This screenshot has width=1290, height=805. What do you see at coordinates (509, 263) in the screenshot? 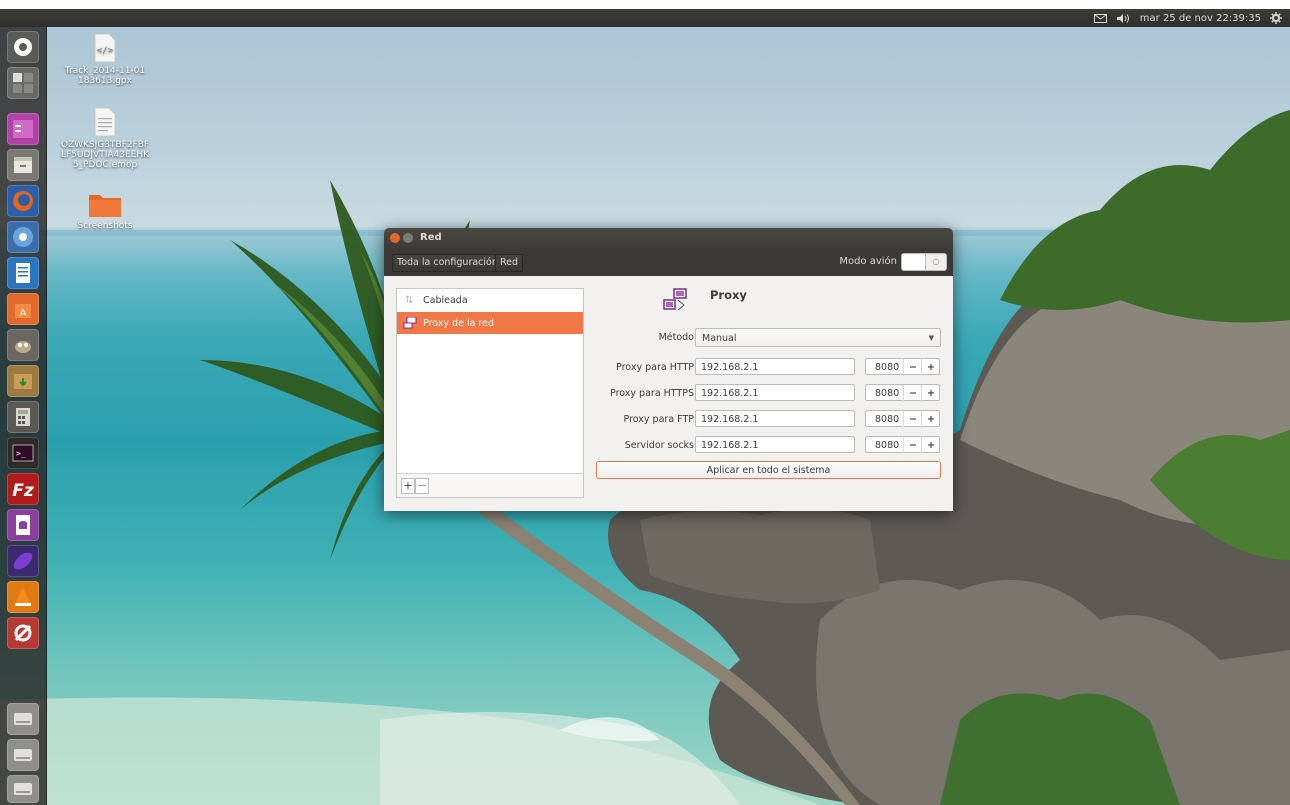
I see `breadcrumb-current: Red` at bounding box center [509, 263].